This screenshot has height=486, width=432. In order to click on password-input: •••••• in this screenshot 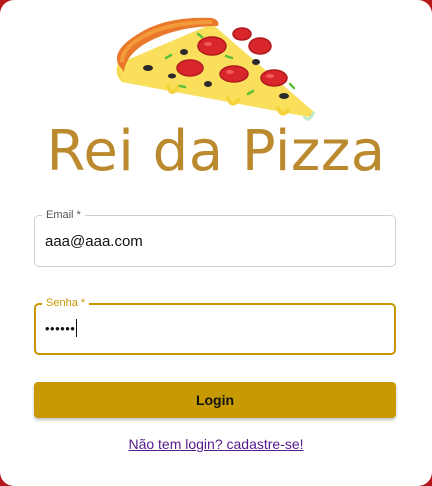, I will do `click(61, 328)`.